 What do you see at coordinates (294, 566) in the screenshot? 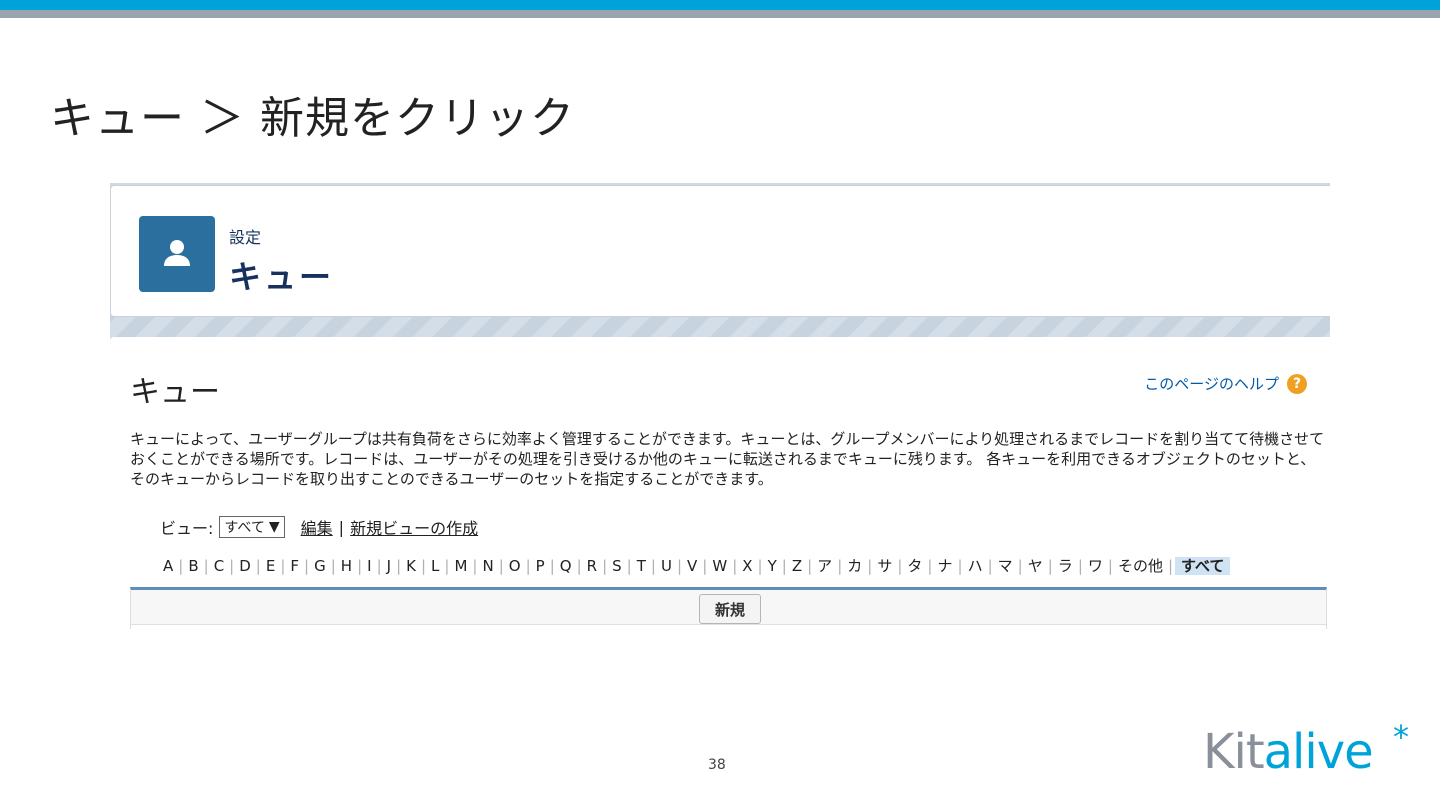
I see `alphabet-filter-item: F` at bounding box center [294, 566].